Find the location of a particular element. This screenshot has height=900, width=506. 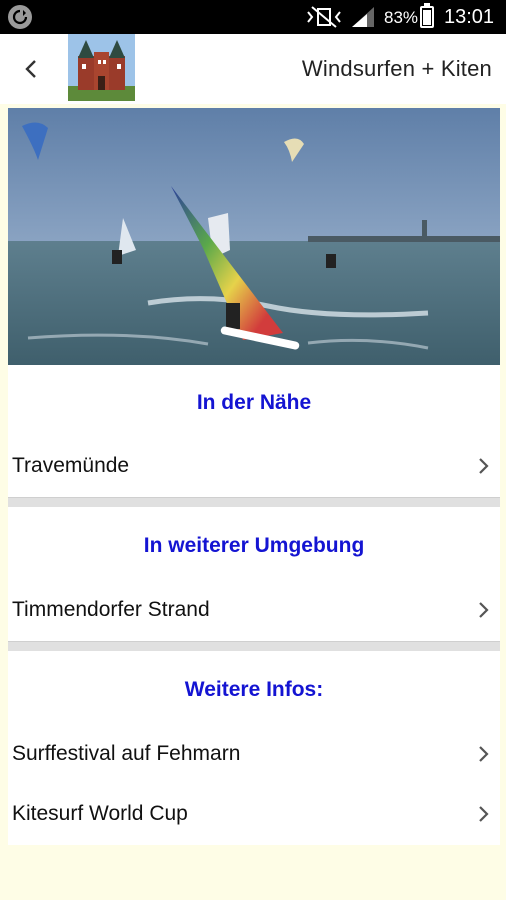

clock: 13:01 is located at coordinates (469, 17).